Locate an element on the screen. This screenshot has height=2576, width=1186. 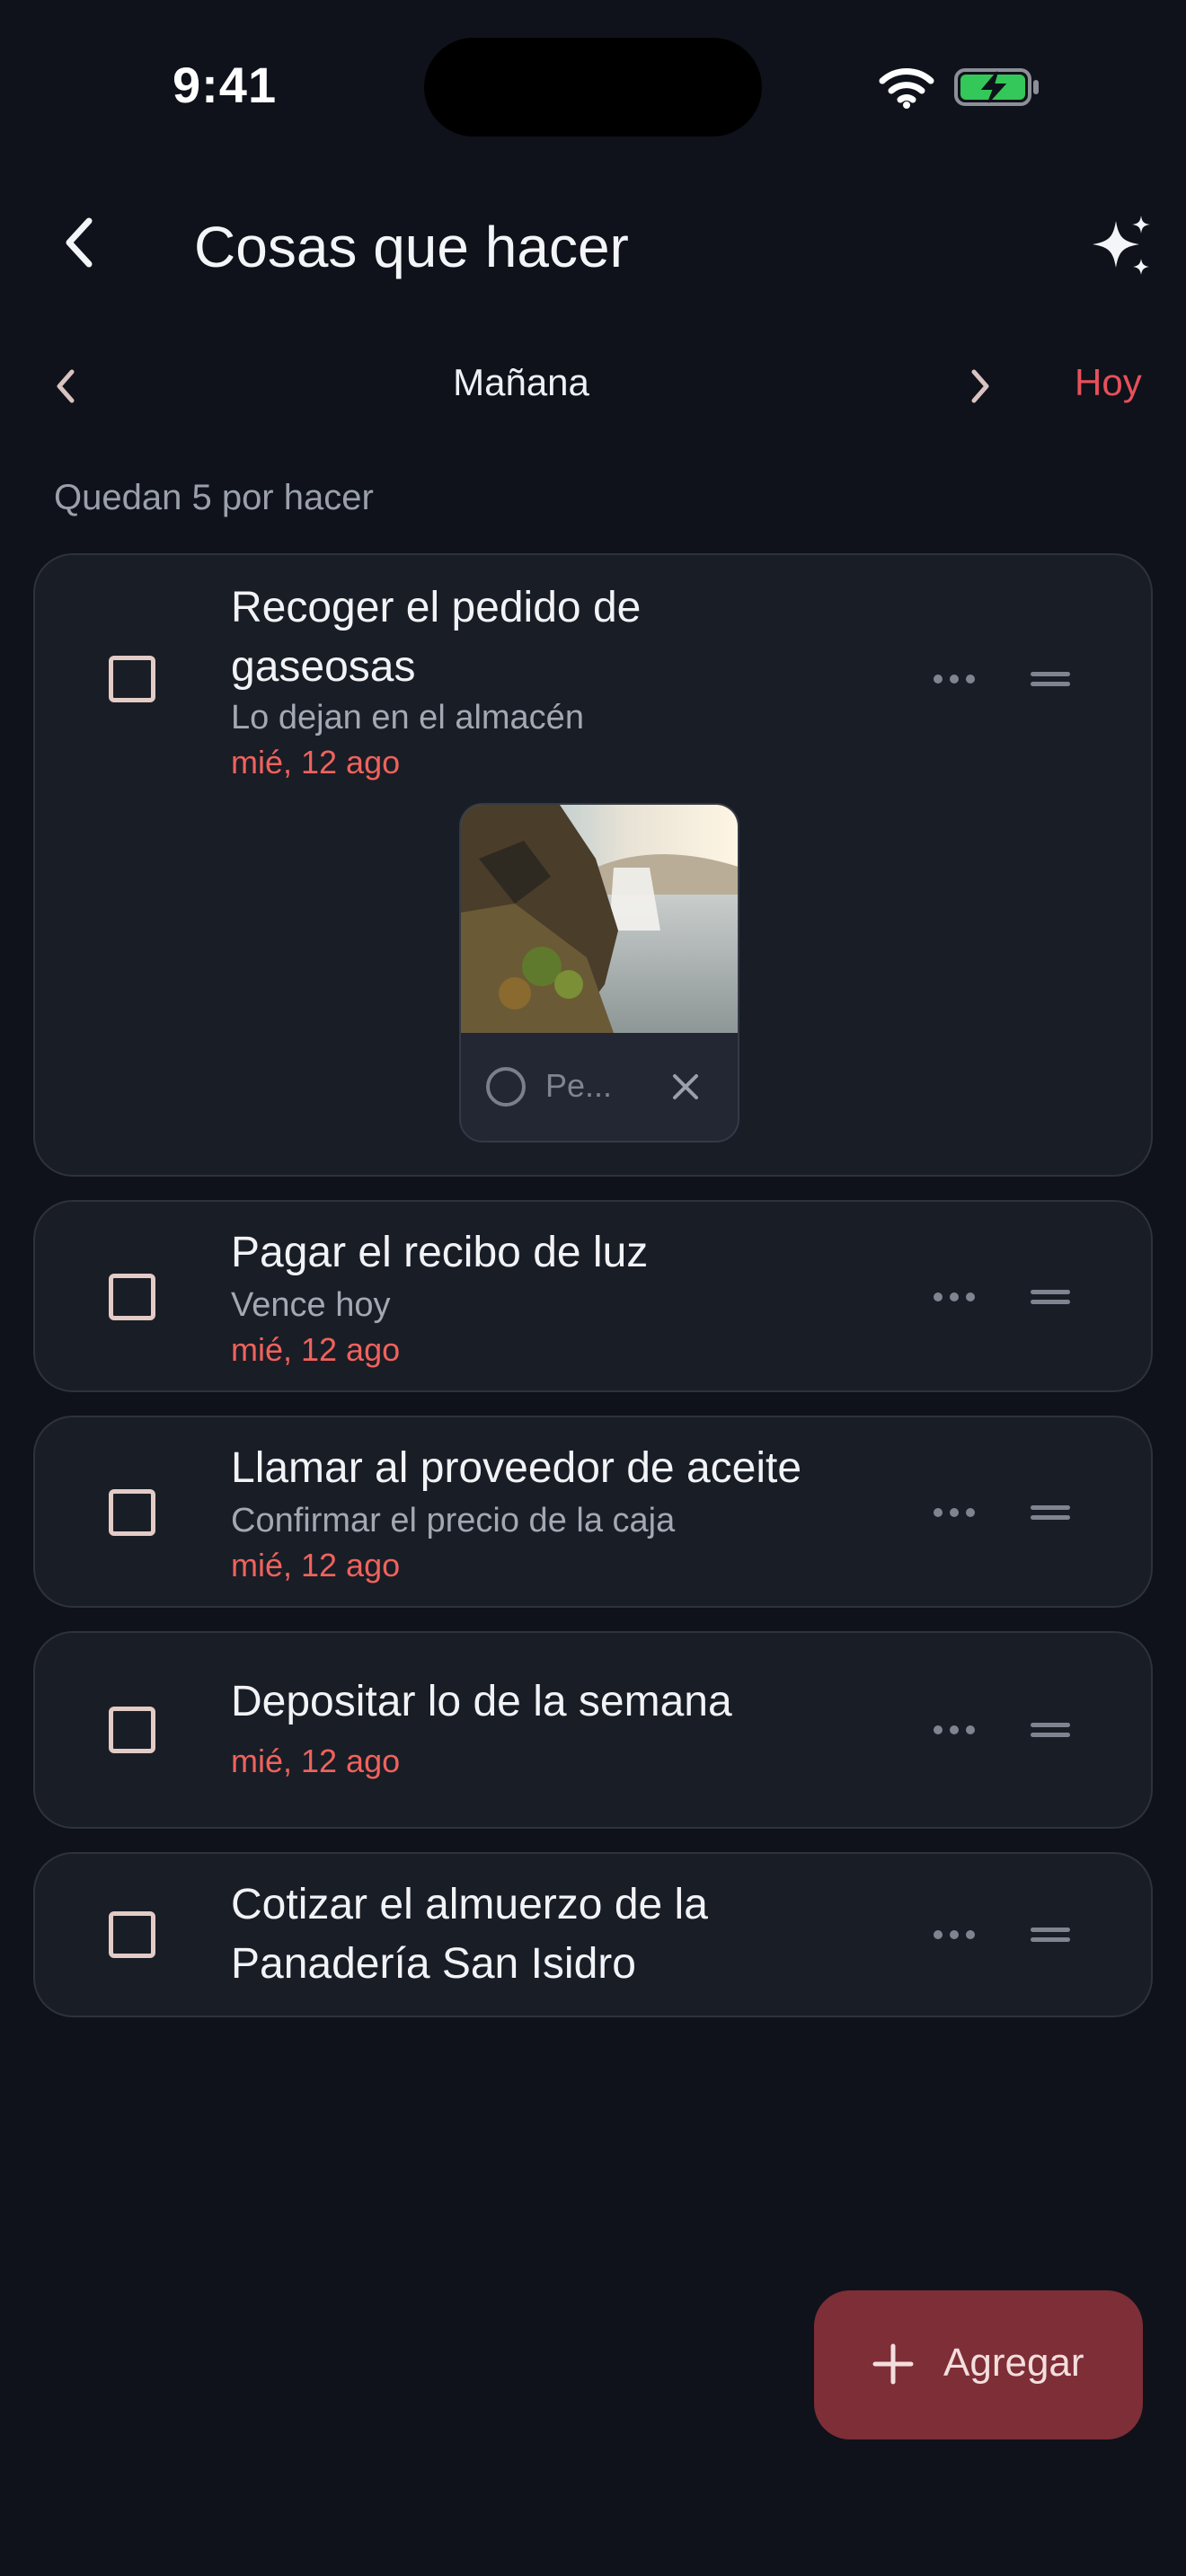
date-label: Mañana is located at coordinates (521, 382).